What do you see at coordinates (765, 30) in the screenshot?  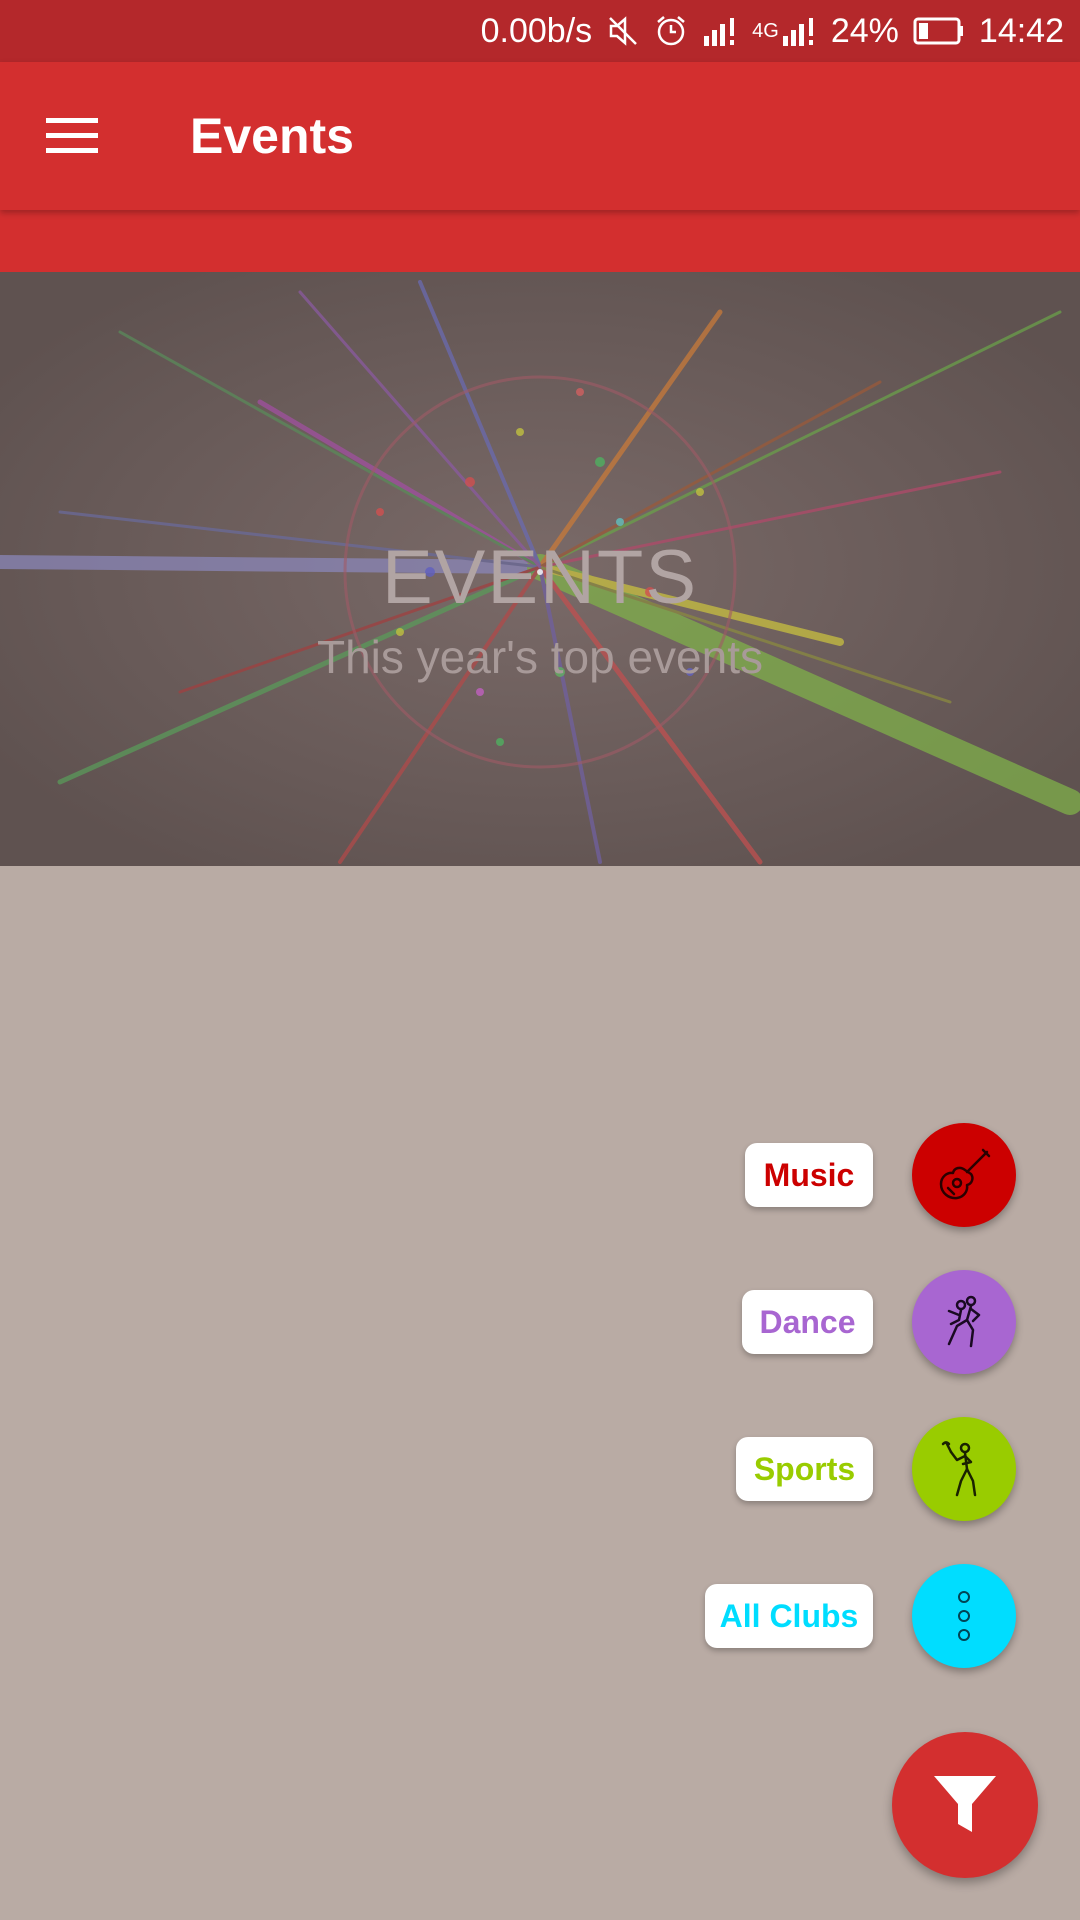 I see `network-type: 4G` at bounding box center [765, 30].